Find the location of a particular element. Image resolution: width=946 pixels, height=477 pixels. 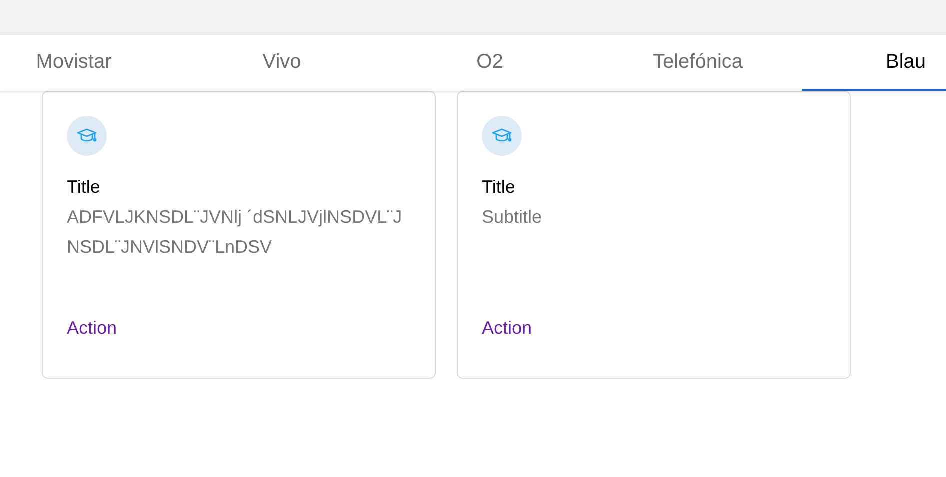

tab: Telefónica is located at coordinates (698, 63).